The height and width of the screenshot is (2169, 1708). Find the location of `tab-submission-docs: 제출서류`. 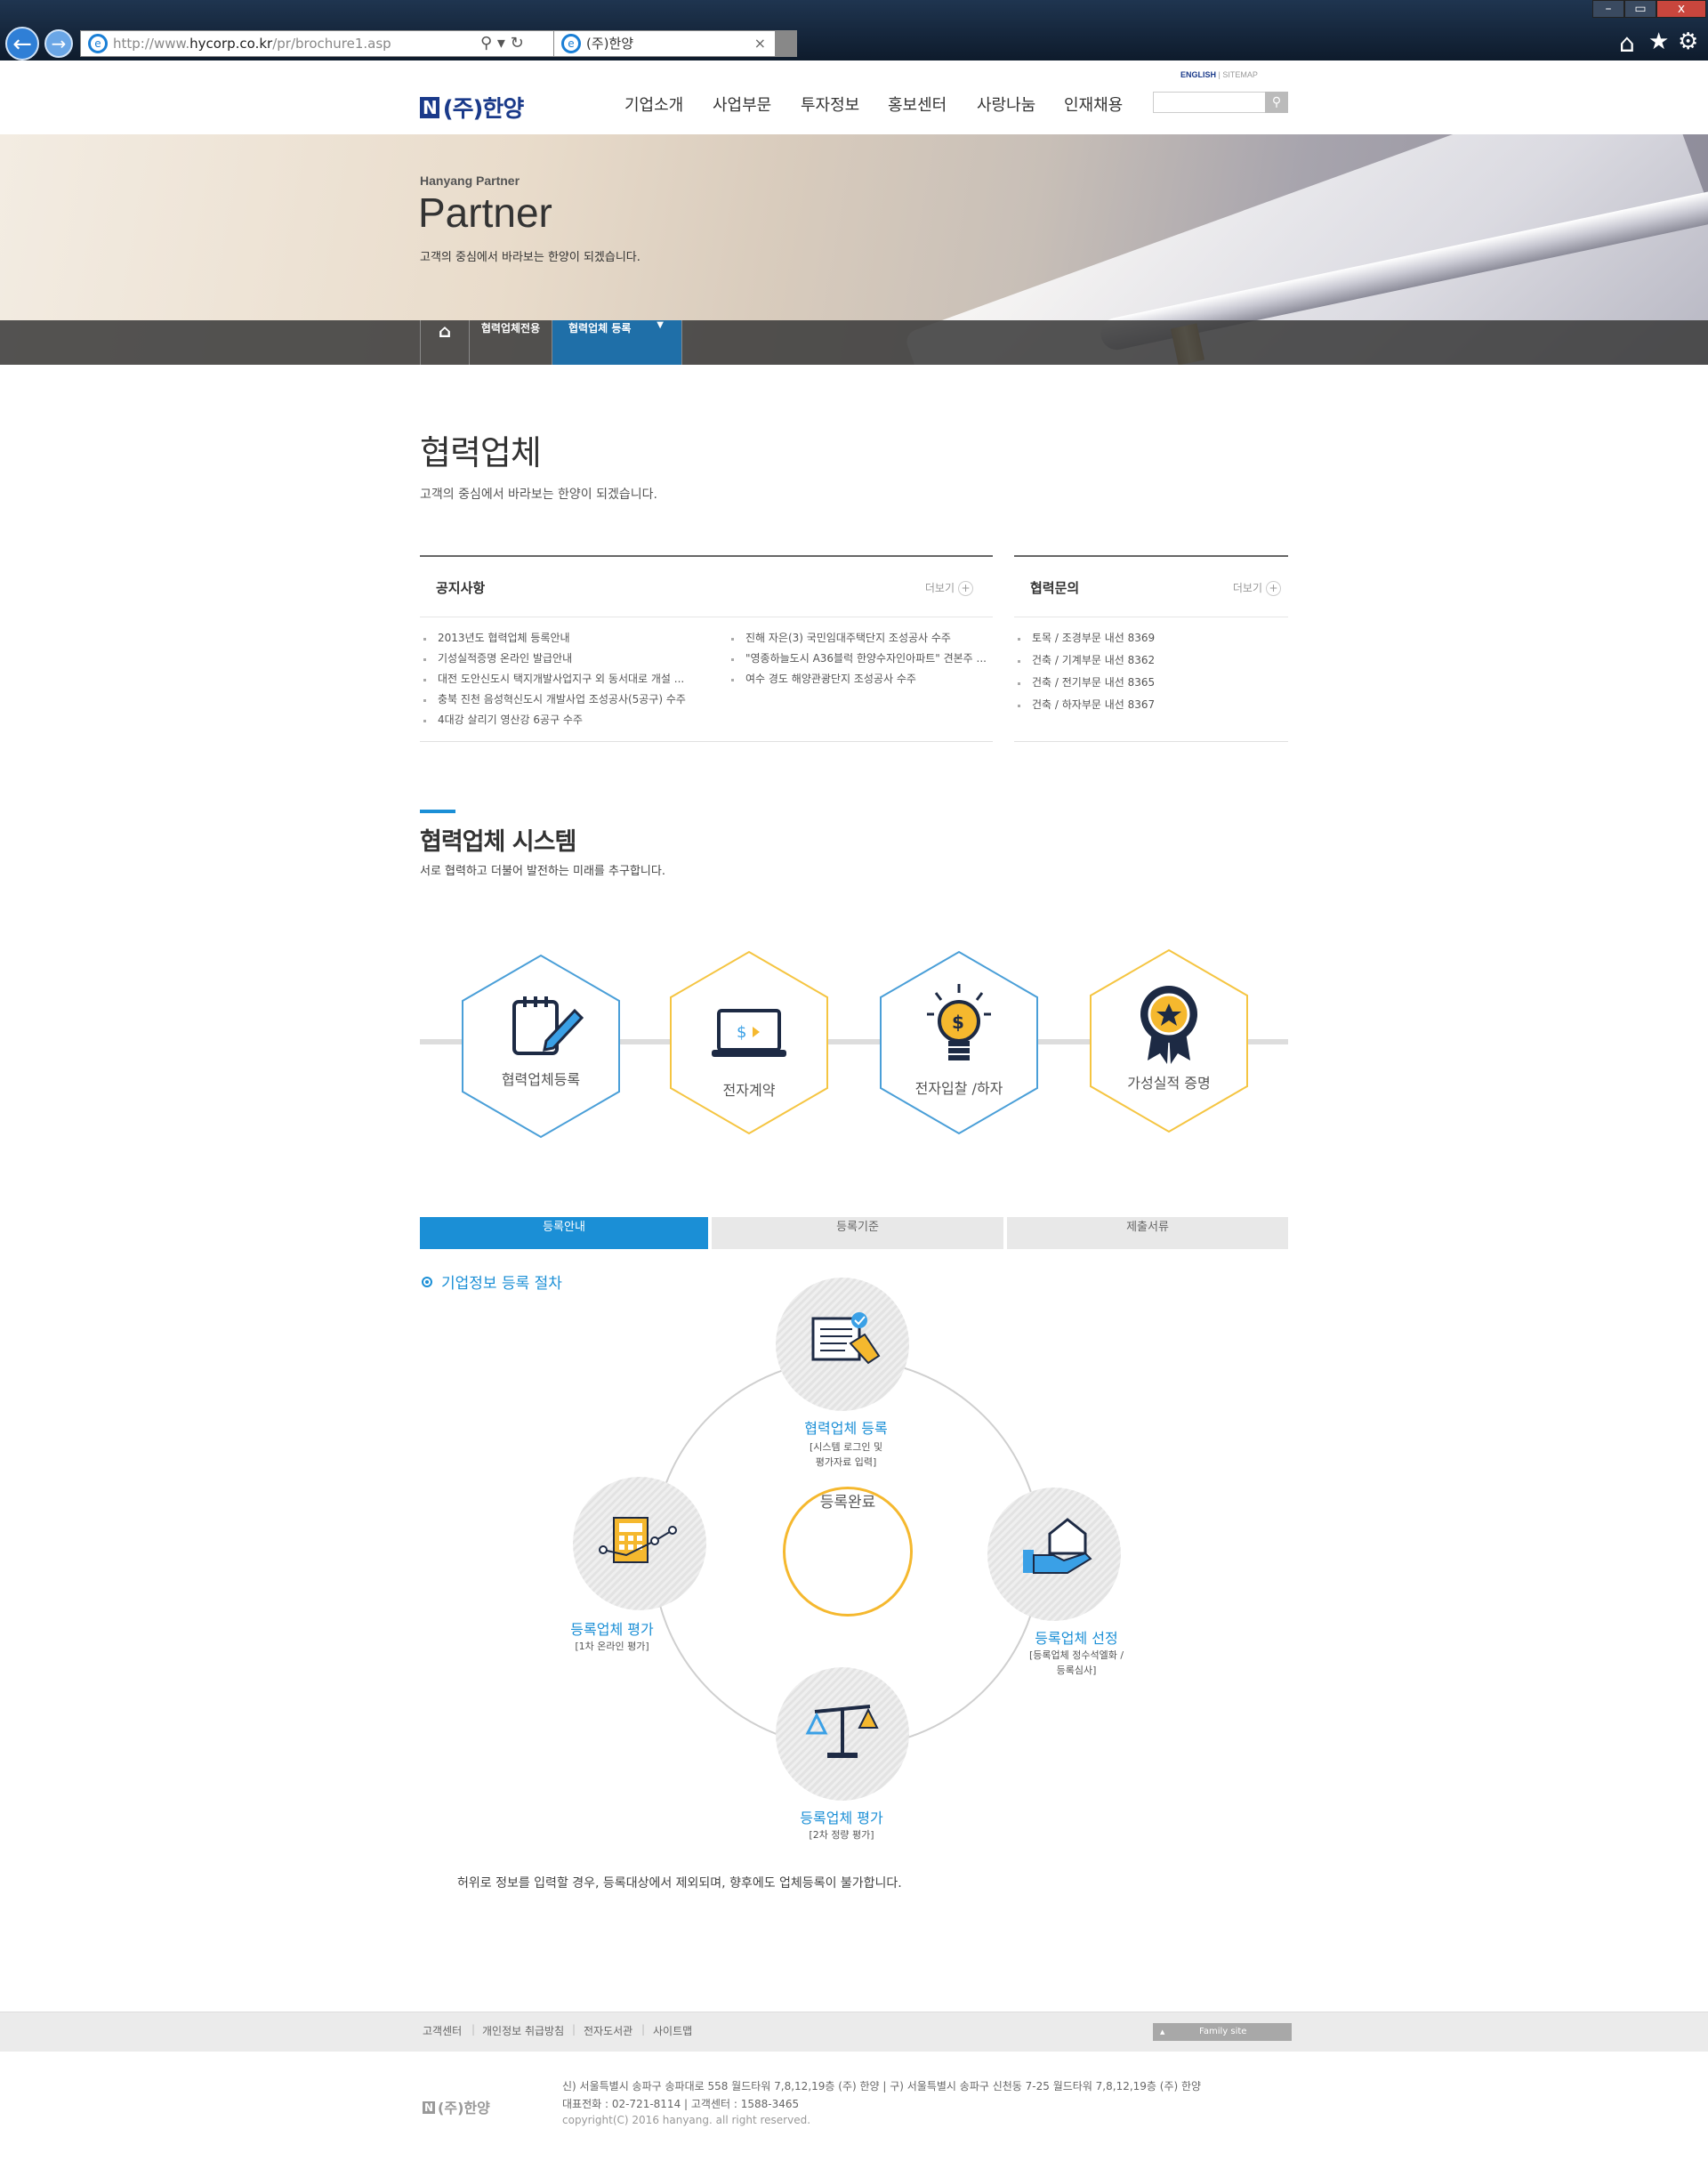

tab-submission-docs: 제출서류 is located at coordinates (1147, 1233).